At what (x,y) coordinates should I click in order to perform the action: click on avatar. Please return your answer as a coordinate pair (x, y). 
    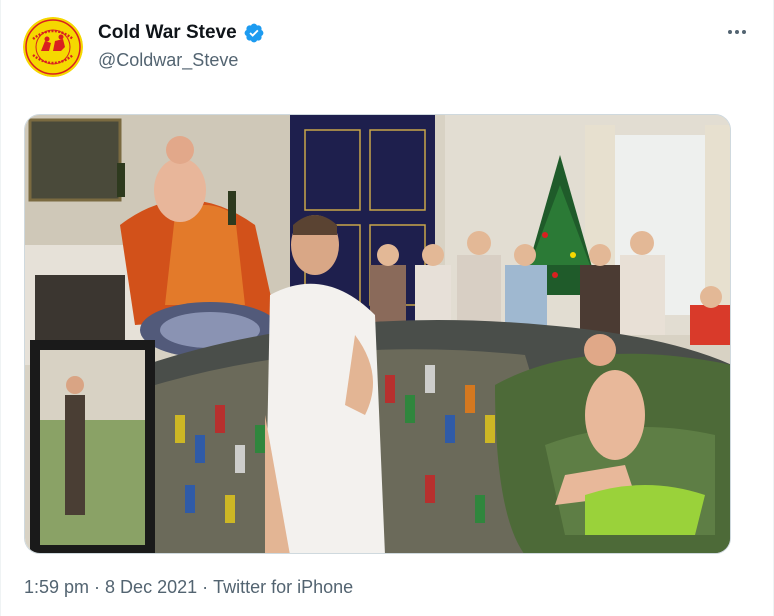
    Looking at the image, I should click on (53, 47).